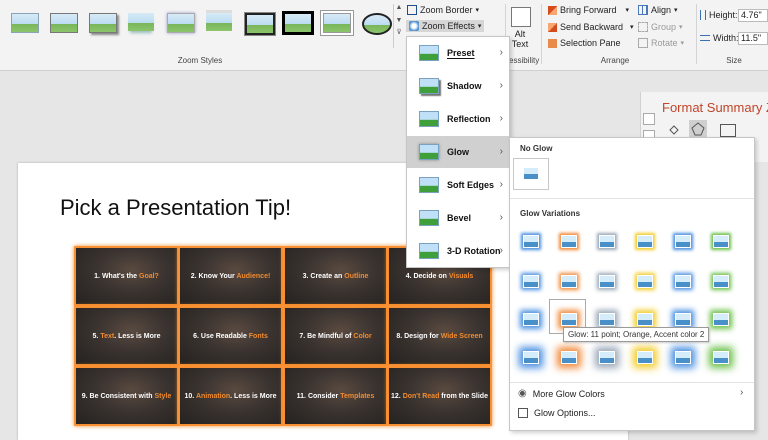 This screenshot has height=440, width=768. What do you see at coordinates (429, 218) in the screenshot?
I see `bevel-icon` at bounding box center [429, 218].